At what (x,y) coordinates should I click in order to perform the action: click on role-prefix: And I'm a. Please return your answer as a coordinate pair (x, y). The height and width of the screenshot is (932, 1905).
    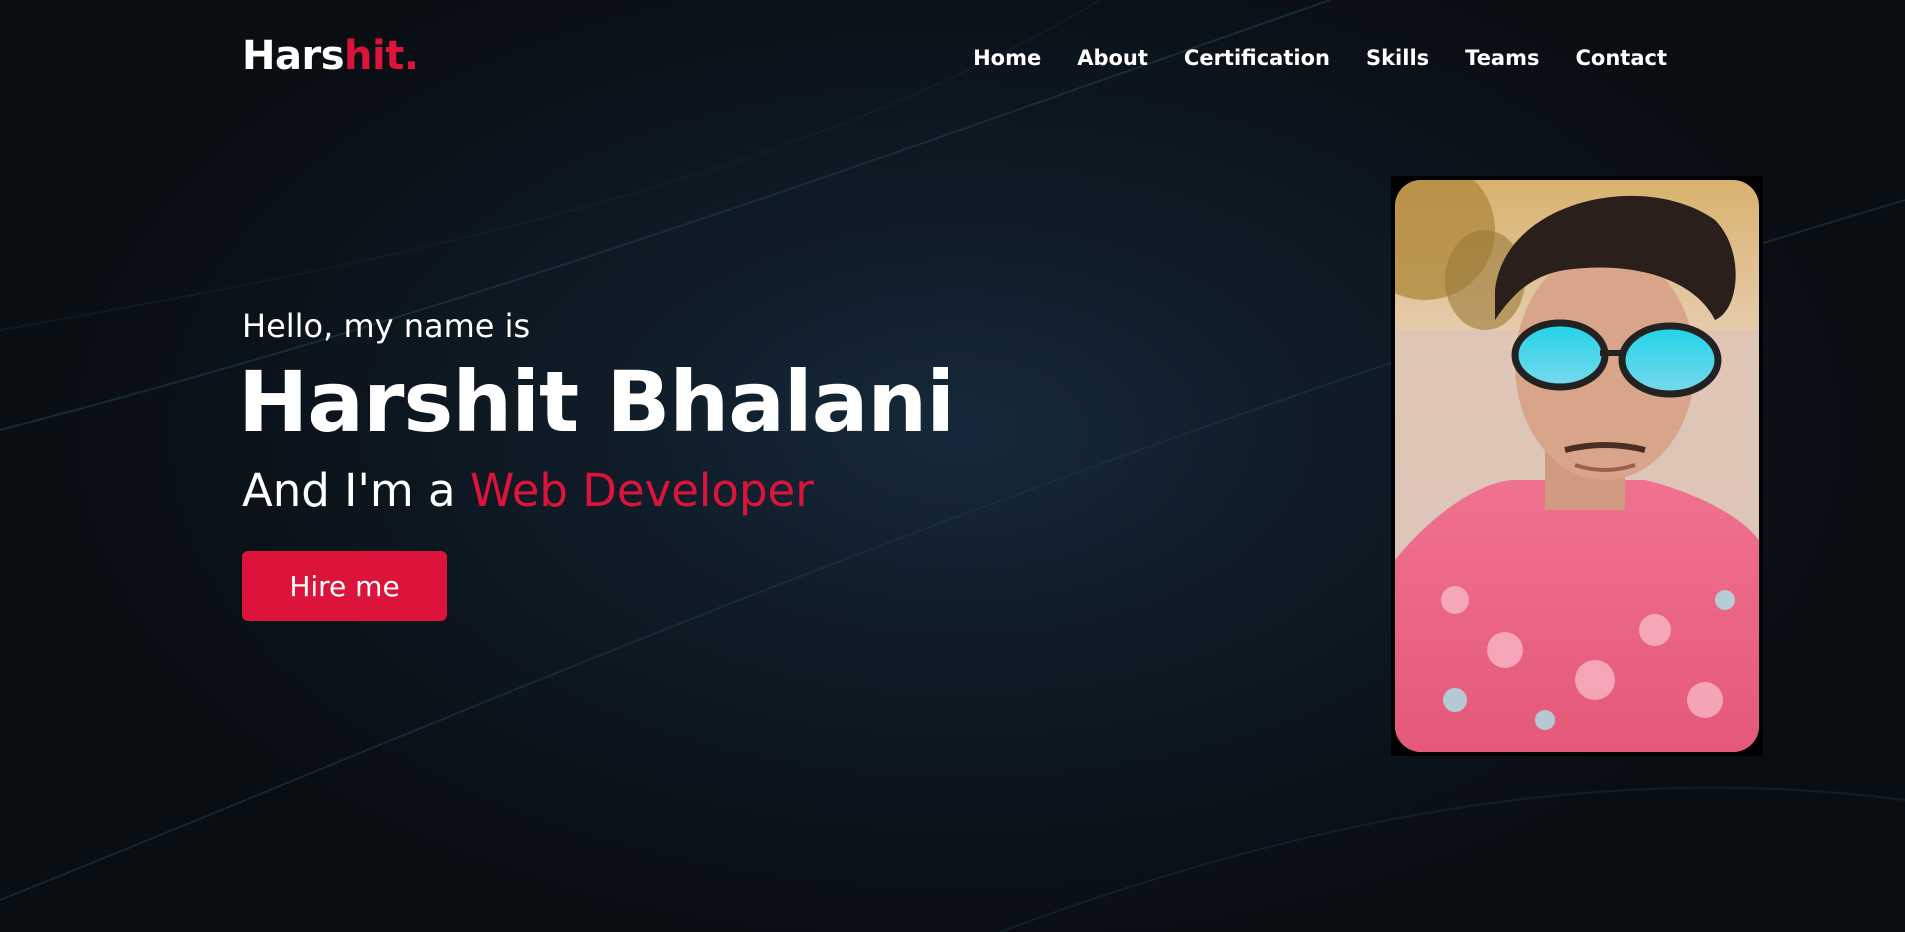
    Looking at the image, I should click on (349, 490).